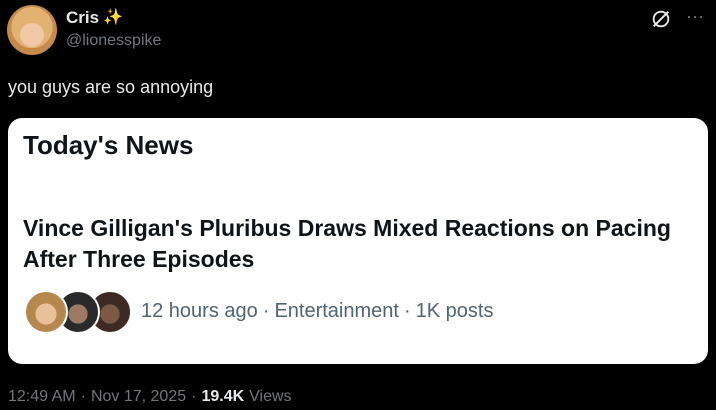 The width and height of the screenshot is (716, 410). Describe the element at coordinates (42, 397) in the screenshot. I see `tweet-time: 12:49 AM` at that location.